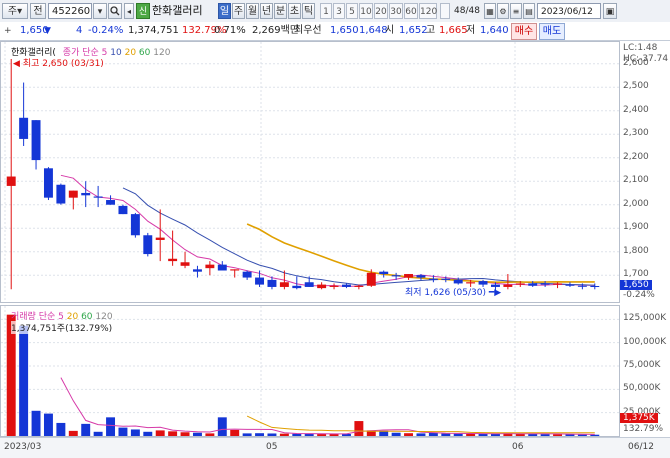 This screenshot has width=670, height=458. I want to click on interval-30: 30, so click(396, 11).